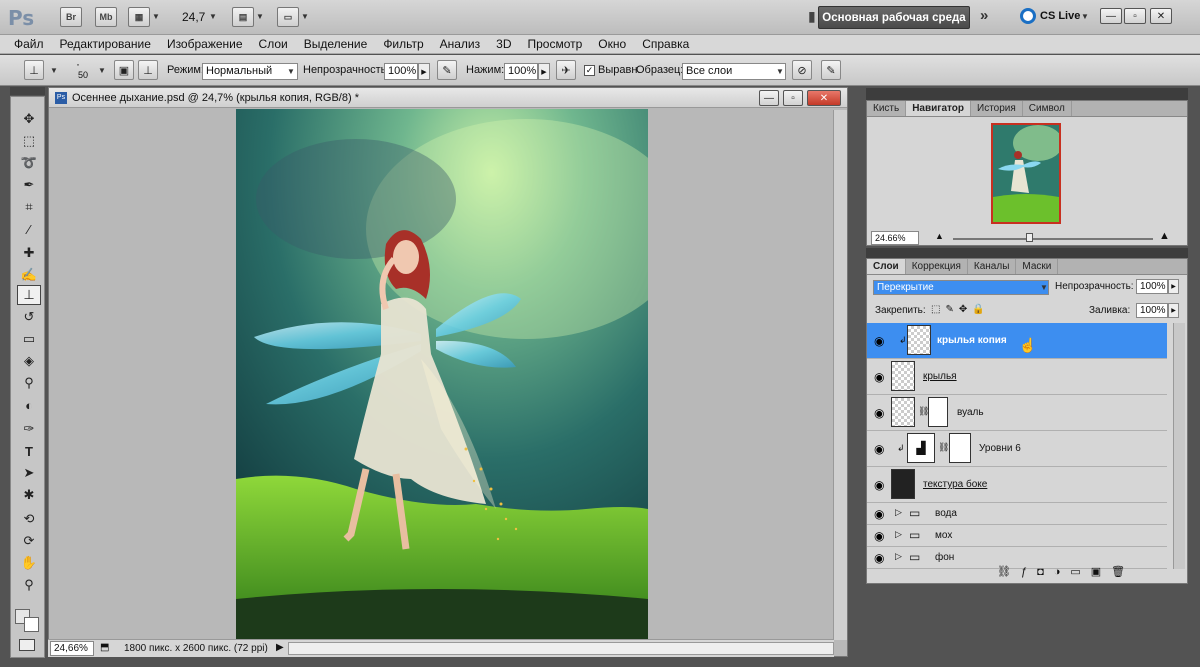 The width and height of the screenshot is (1200, 667). I want to click on airbrush-icon: ✈, so click(566, 70).